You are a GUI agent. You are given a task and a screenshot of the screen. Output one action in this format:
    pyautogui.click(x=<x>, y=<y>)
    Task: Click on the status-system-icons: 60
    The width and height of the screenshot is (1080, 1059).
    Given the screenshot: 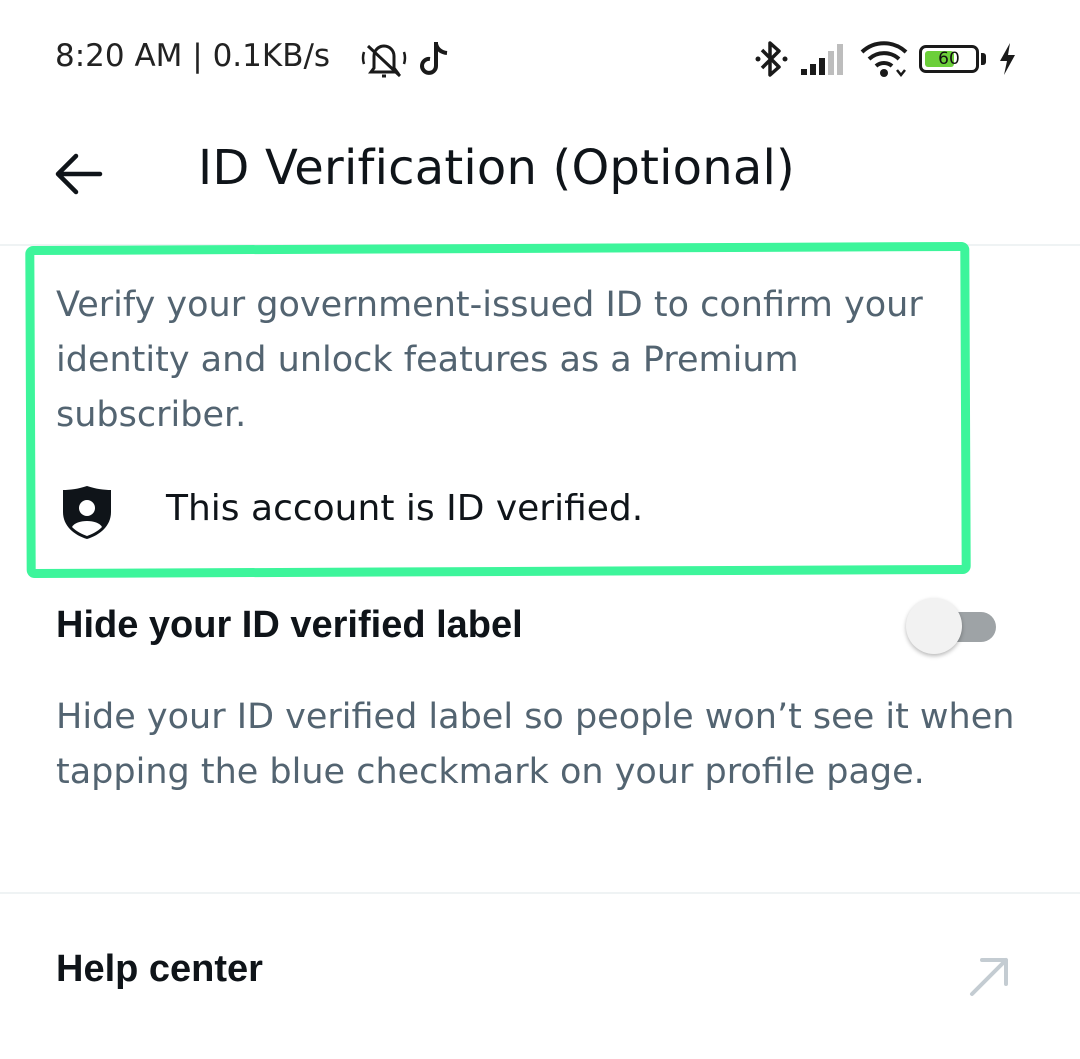 What is the action you would take?
    pyautogui.click(x=886, y=59)
    